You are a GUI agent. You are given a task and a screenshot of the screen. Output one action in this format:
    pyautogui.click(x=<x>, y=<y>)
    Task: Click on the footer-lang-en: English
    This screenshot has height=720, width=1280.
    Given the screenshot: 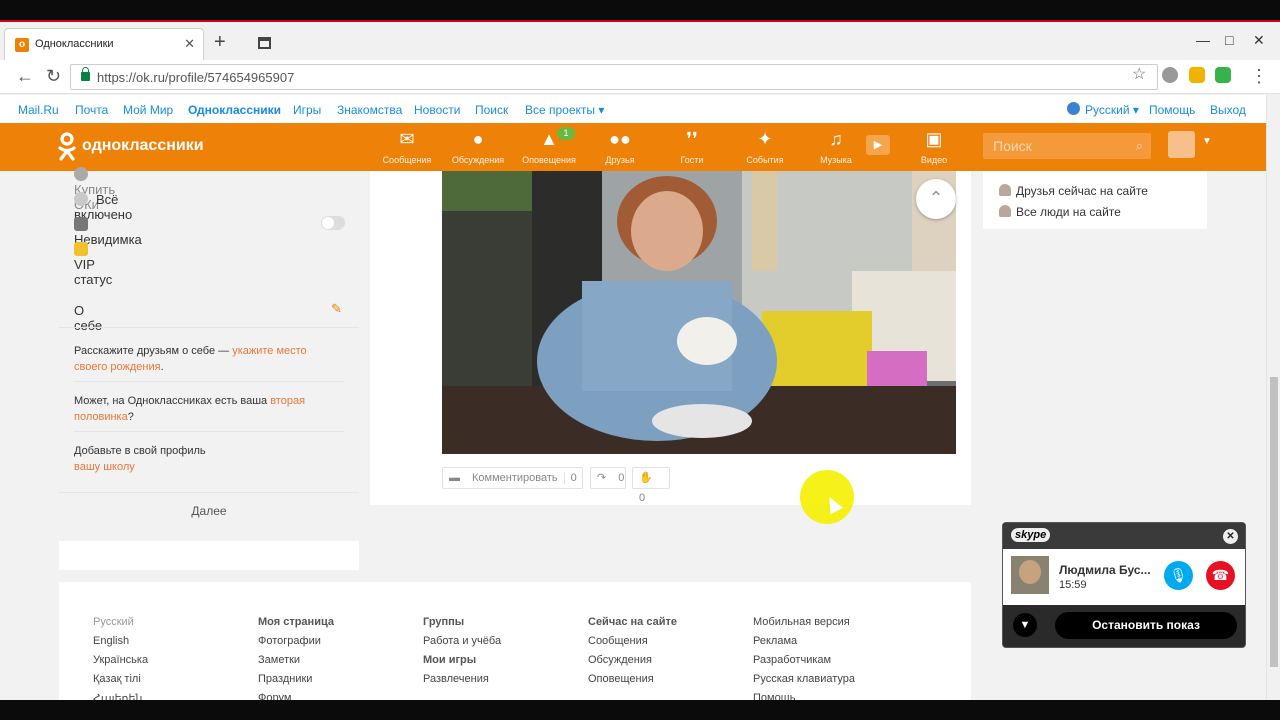 What is the action you would take?
    pyautogui.click(x=120, y=644)
    